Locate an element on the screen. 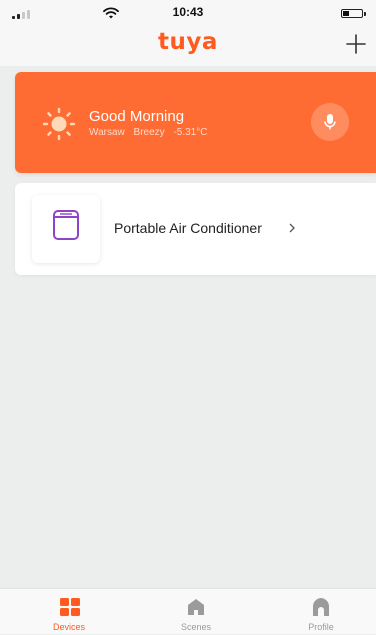 The height and width of the screenshot is (635, 376). weather-city: Warsaw is located at coordinates (107, 132).